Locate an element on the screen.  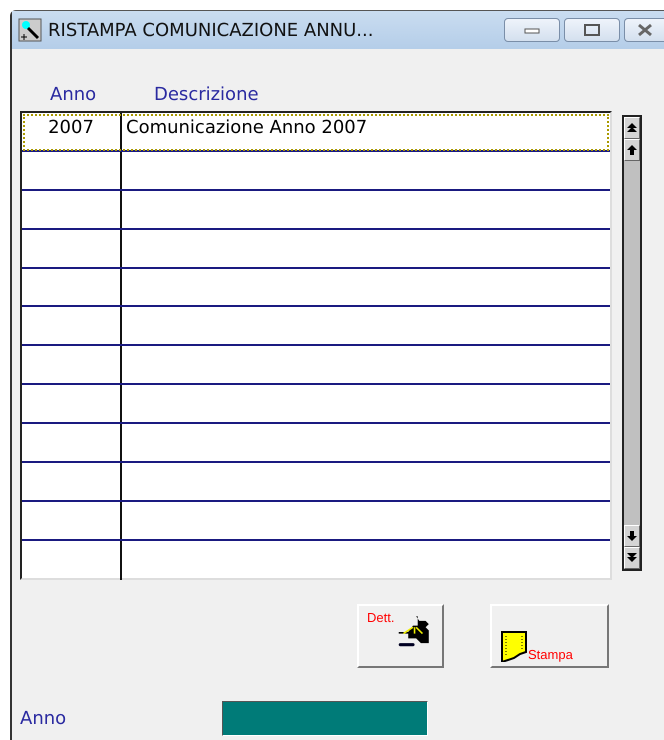
scroll-up-button is located at coordinates (632, 150).